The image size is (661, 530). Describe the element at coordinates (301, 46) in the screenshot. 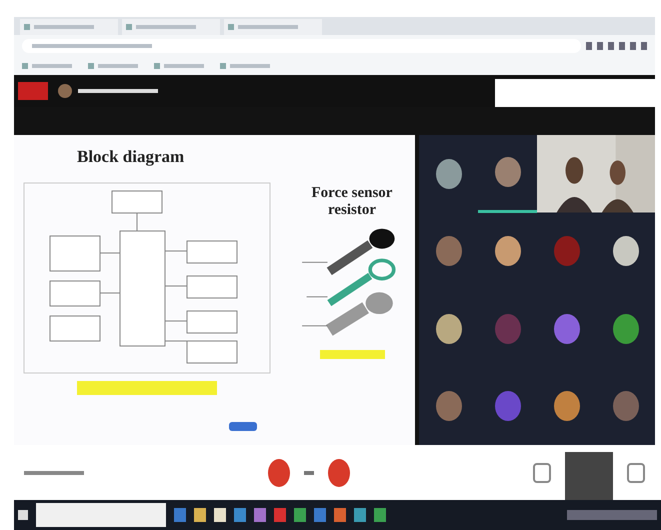

I see `address-bar` at that location.